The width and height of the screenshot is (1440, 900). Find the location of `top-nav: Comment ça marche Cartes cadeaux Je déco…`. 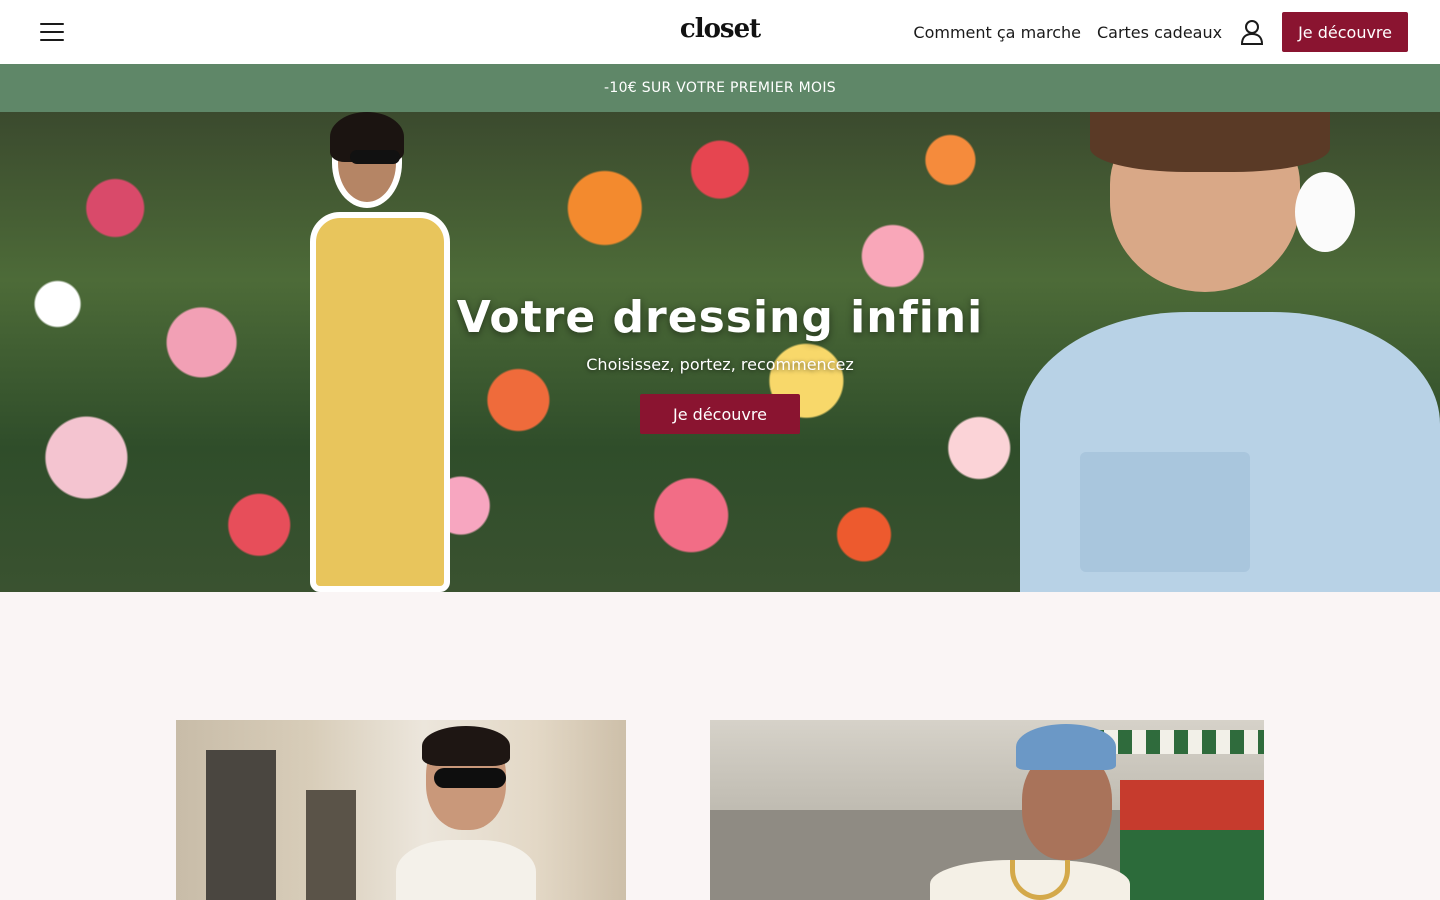

top-nav: Comment ça marche Cartes cadeaux Je déco… is located at coordinates (1160, 32).